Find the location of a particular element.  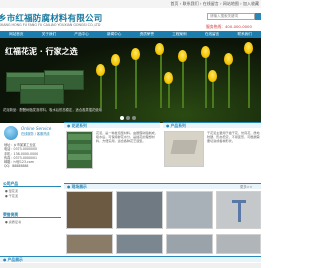

bottom-section-header is located at coordinates (130, 259).